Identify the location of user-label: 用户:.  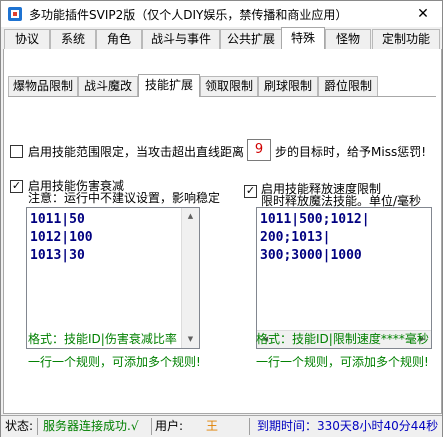
(169, 426).